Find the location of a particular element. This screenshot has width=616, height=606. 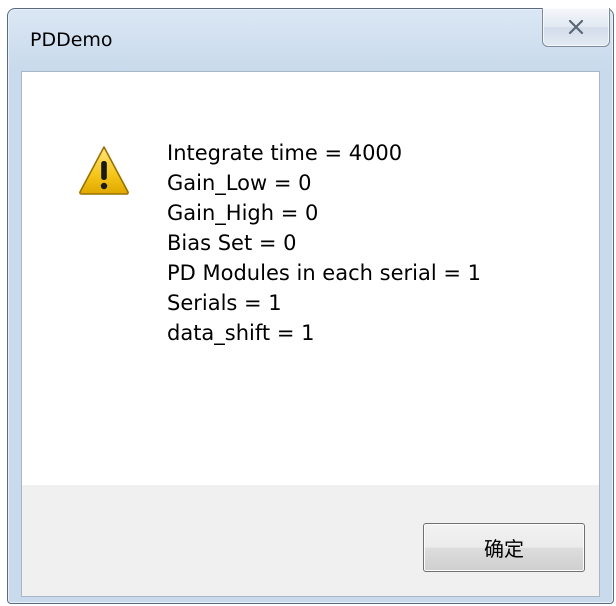

message-line-serials: Serials = 1 is located at coordinates (224, 303).